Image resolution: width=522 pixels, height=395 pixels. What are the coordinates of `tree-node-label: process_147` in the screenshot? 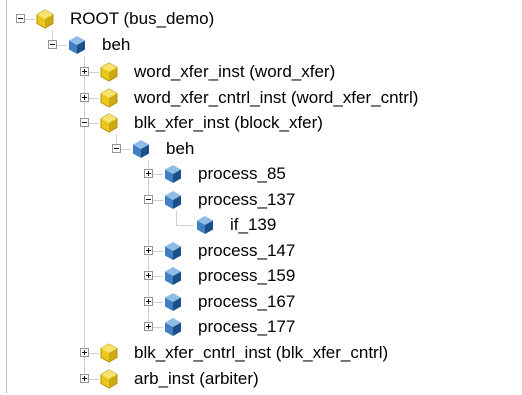 It's located at (246, 251).